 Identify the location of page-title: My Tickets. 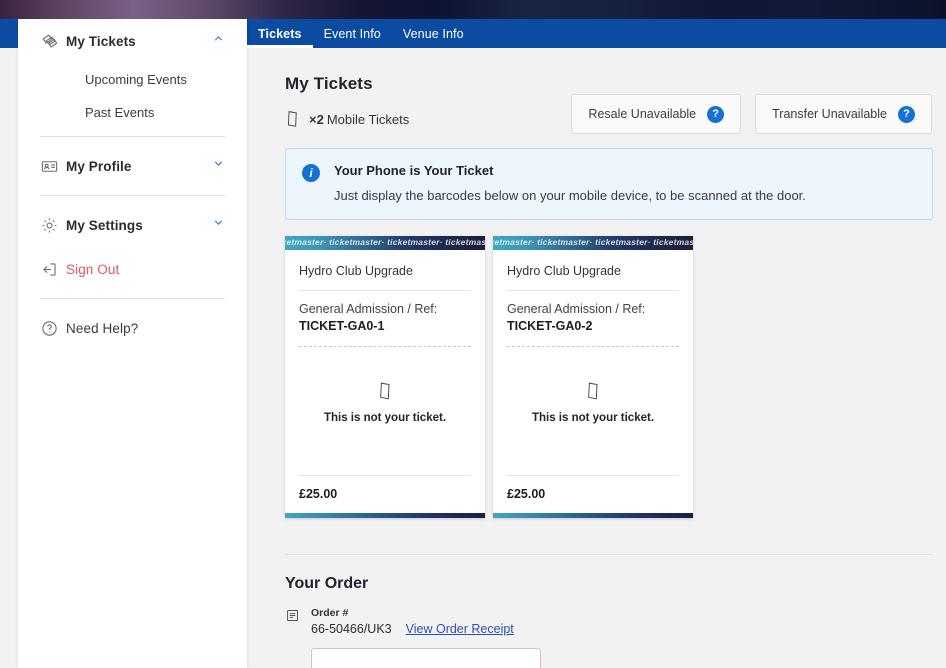
(329, 83).